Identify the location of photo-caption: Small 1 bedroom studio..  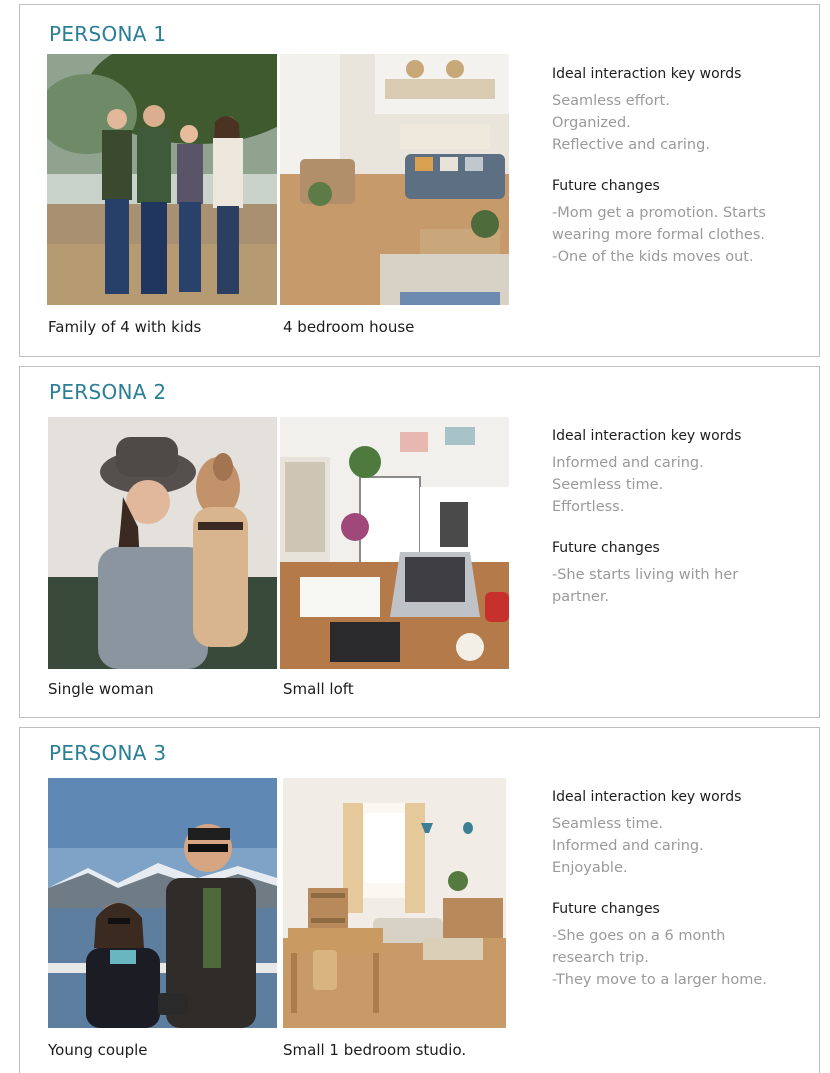
(375, 1050).